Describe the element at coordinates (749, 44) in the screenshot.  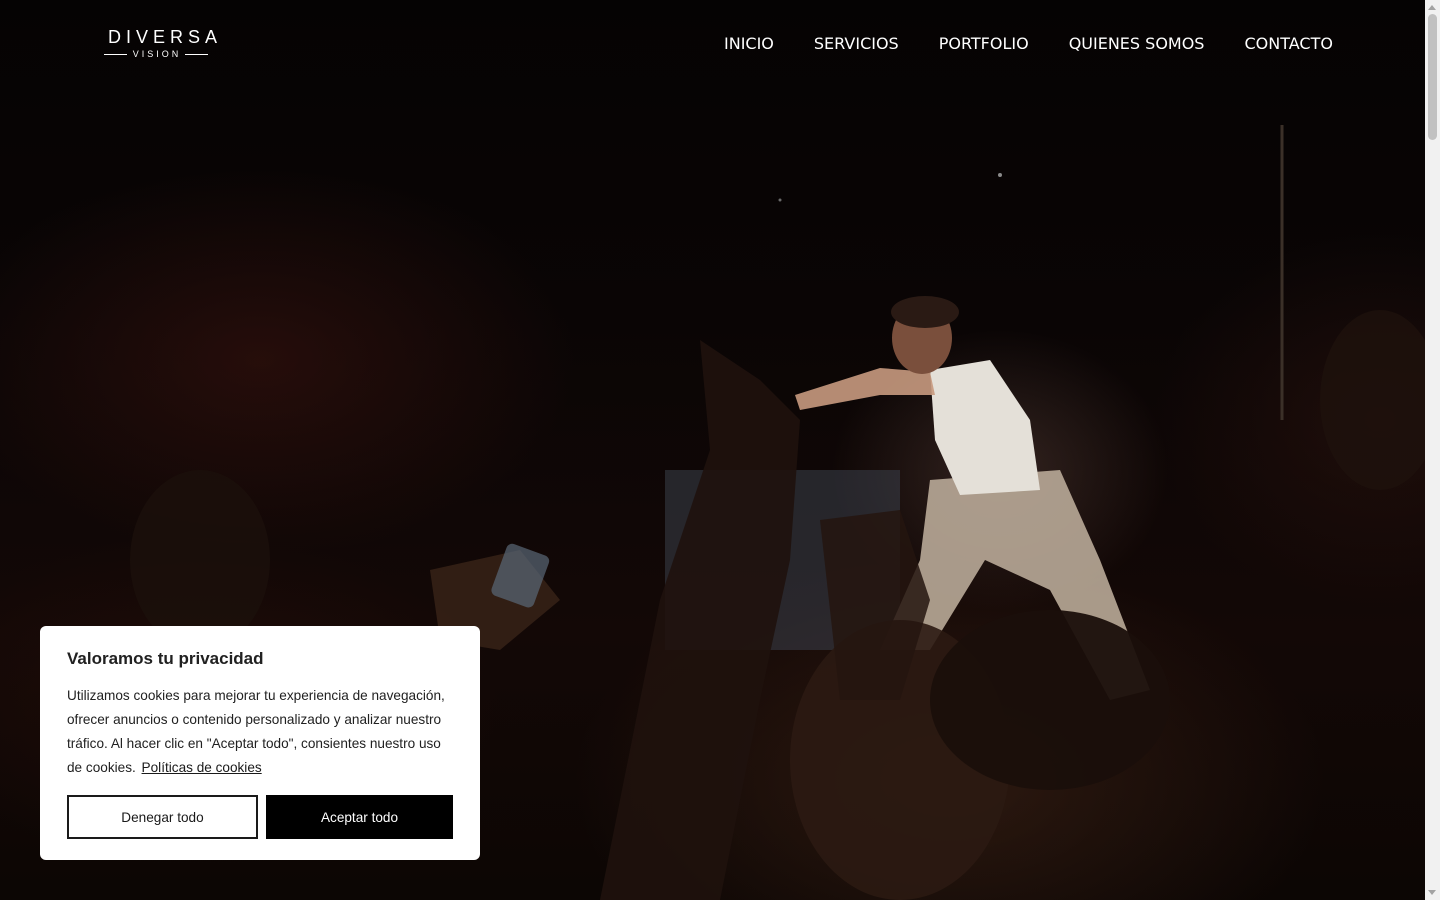
I see `nav-item-inicio: INICIO` at that location.